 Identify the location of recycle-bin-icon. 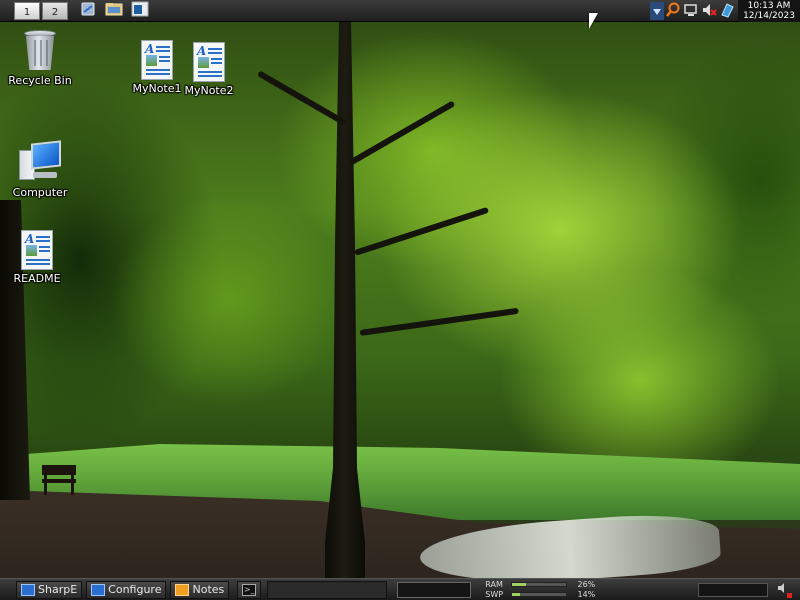
(40, 50).